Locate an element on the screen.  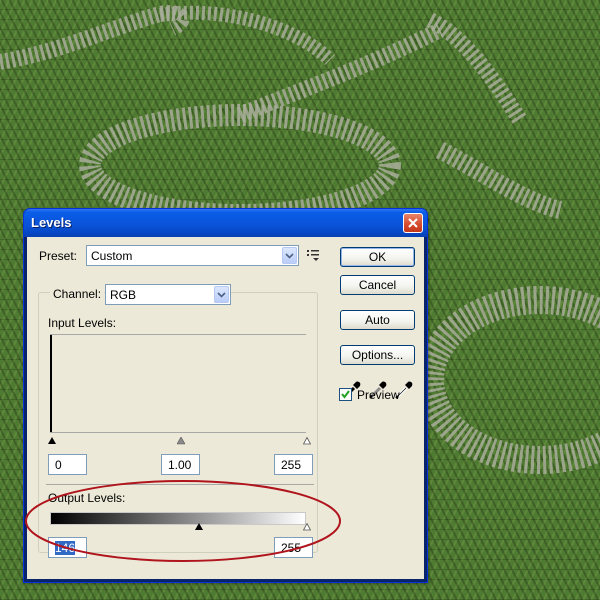
section-divider is located at coordinates (180, 484).